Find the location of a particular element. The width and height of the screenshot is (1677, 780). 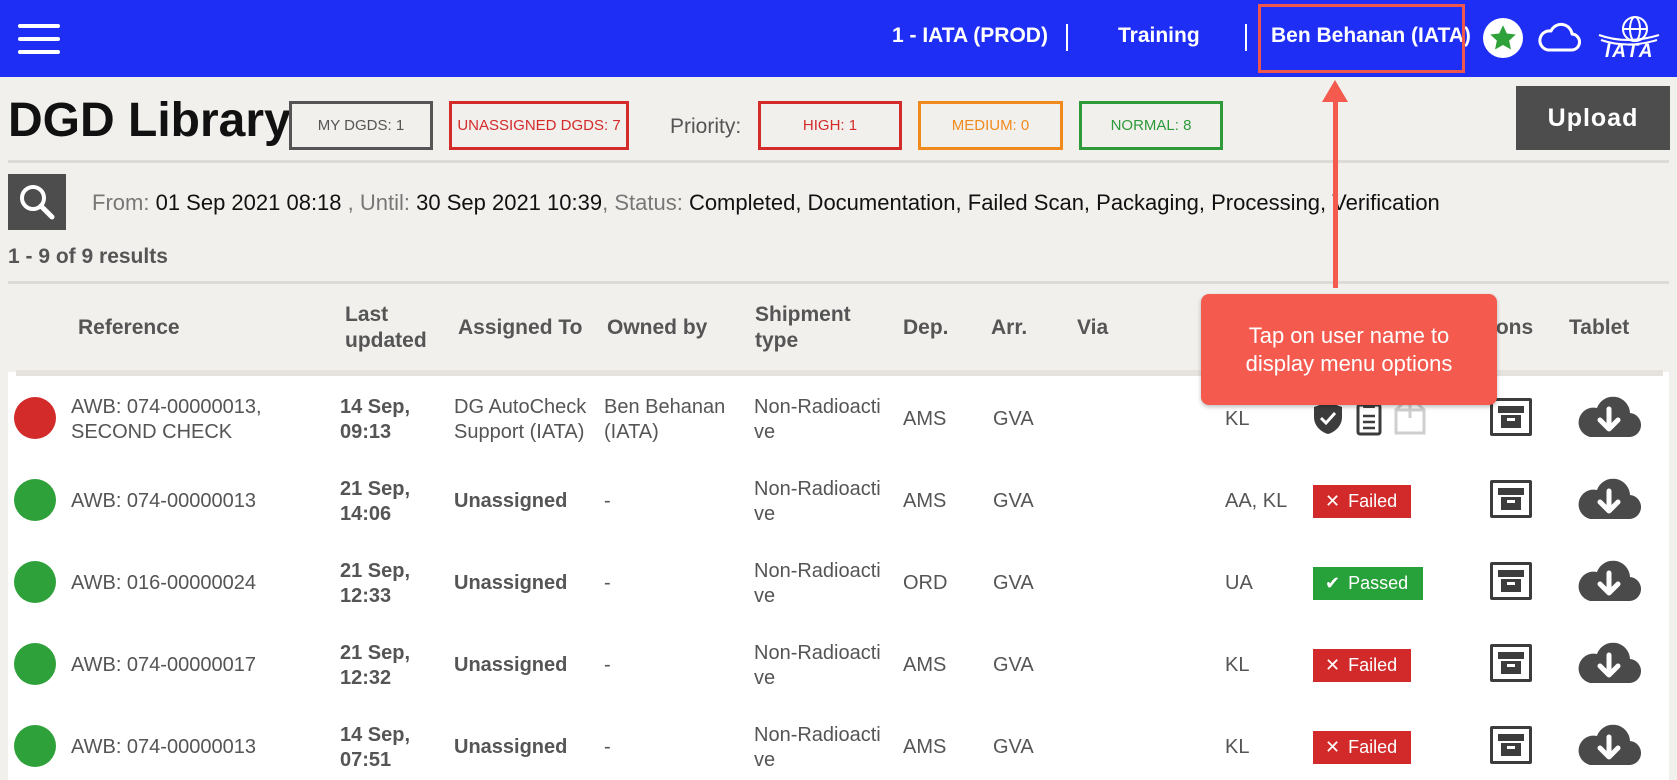

carrier-cell: UA is located at coordinates (1239, 583).